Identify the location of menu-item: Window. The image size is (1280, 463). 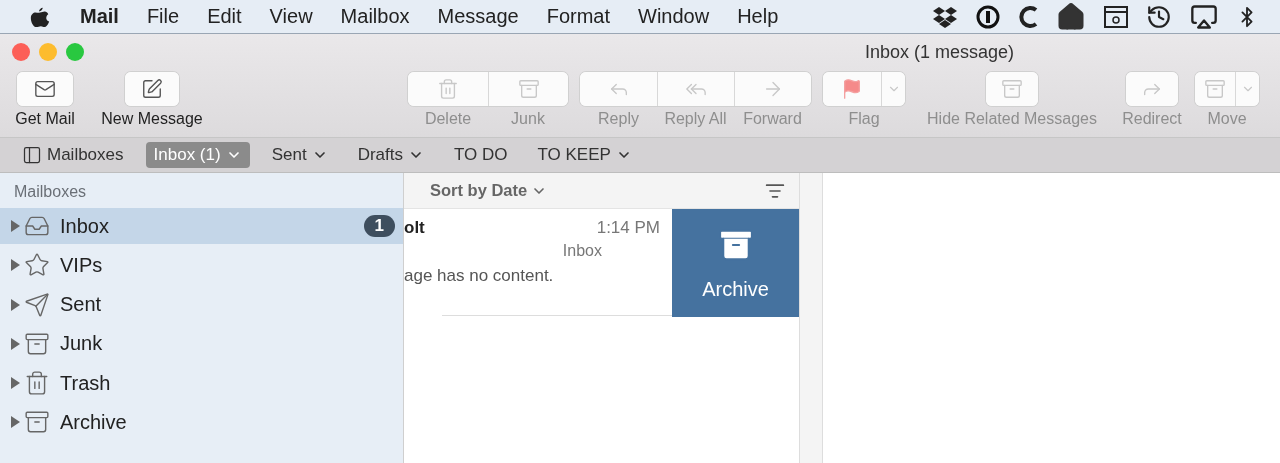
(674, 16).